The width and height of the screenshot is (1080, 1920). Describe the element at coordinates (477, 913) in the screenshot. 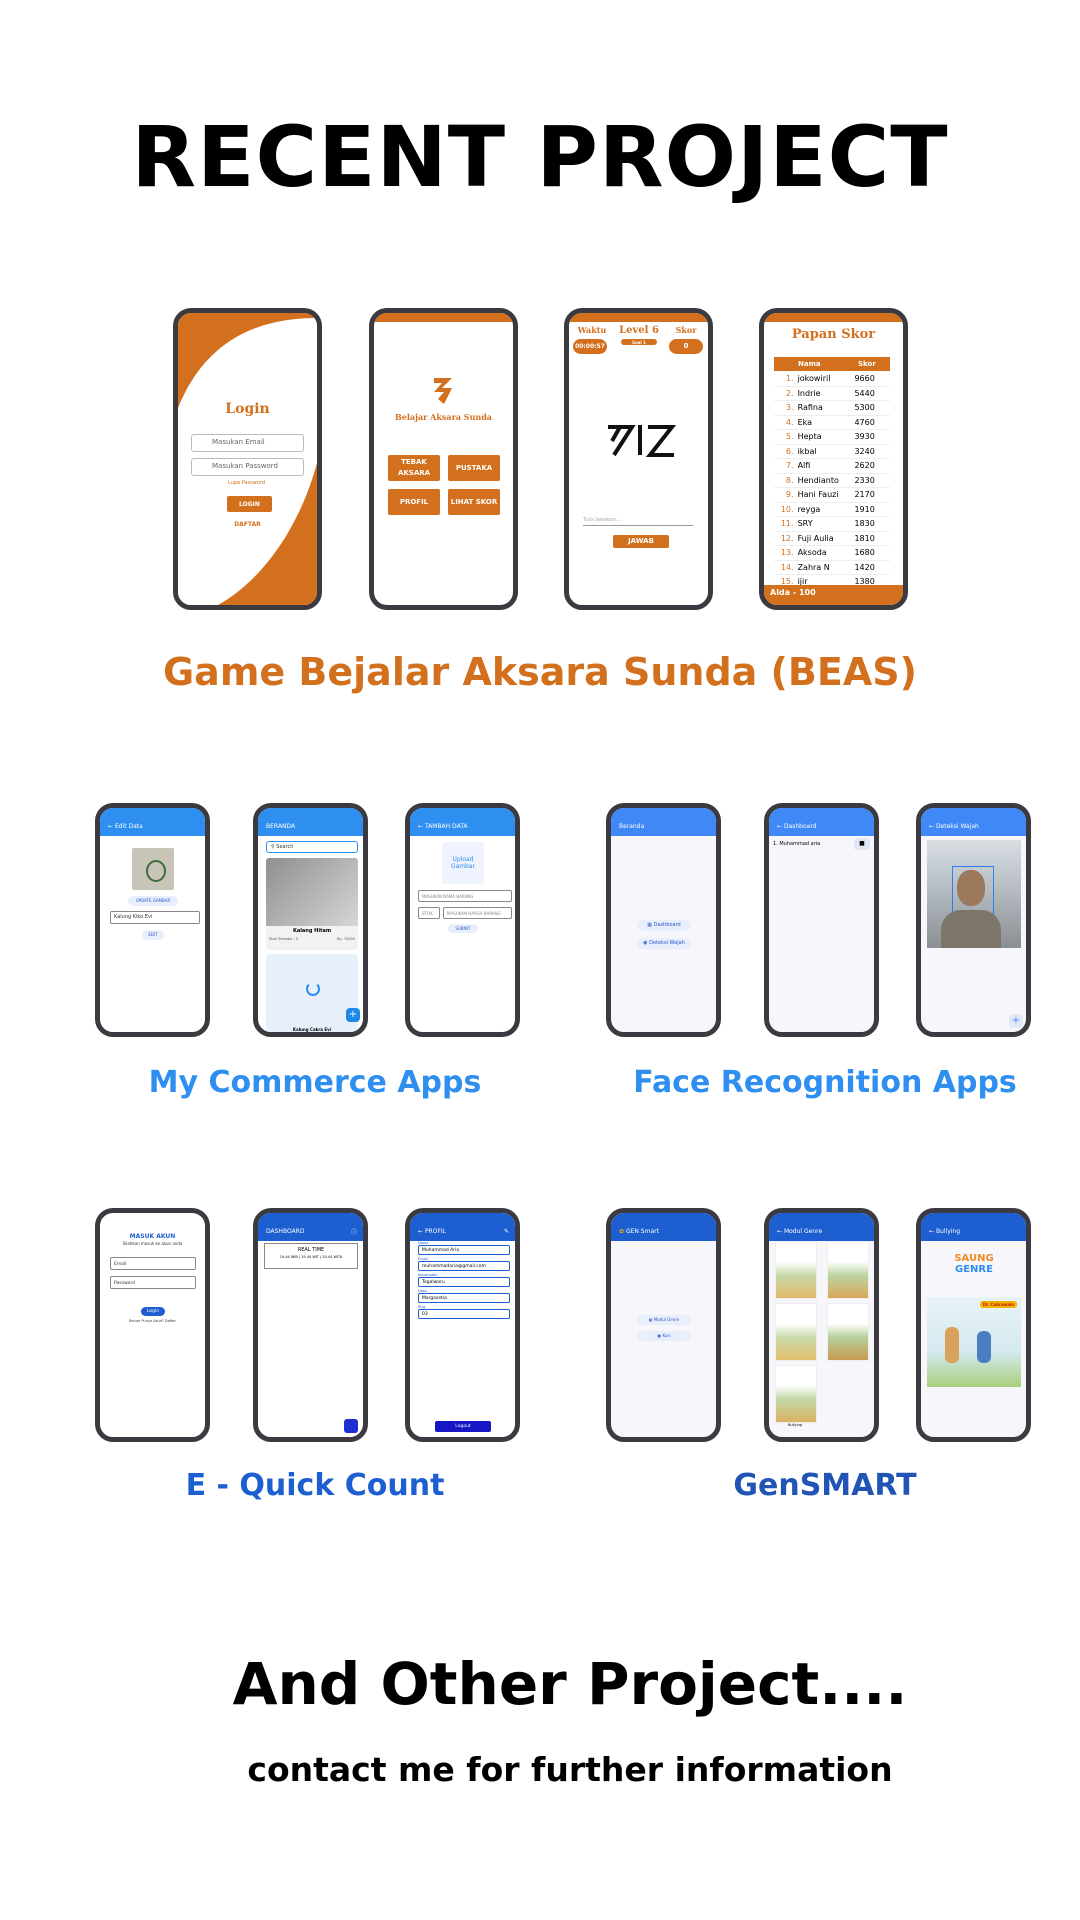

I see `price-input: MASUKAN HARGA BARANG` at that location.